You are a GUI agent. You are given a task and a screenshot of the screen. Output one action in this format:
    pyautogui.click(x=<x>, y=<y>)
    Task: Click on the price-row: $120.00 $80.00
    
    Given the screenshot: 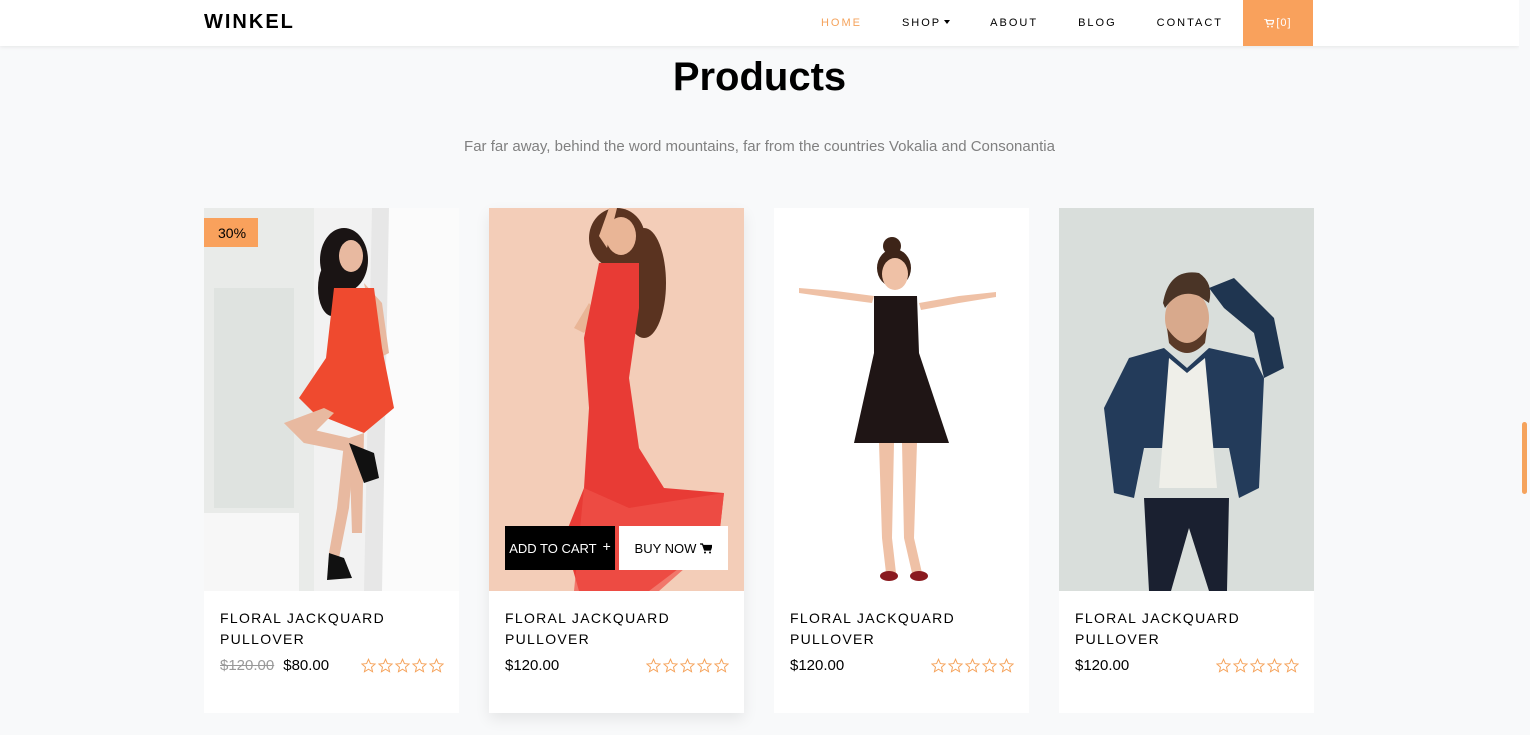 What is the action you would take?
    pyautogui.click(x=332, y=665)
    